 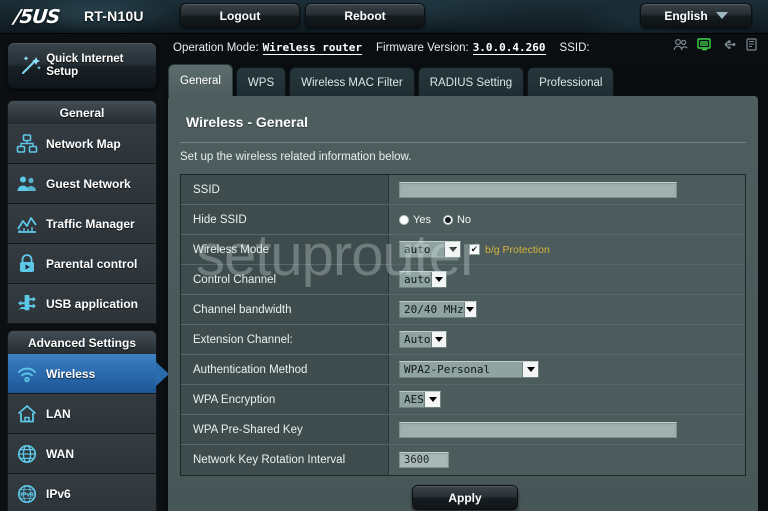 I want to click on hide-ssid-label: Hide SSID, so click(x=285, y=219).